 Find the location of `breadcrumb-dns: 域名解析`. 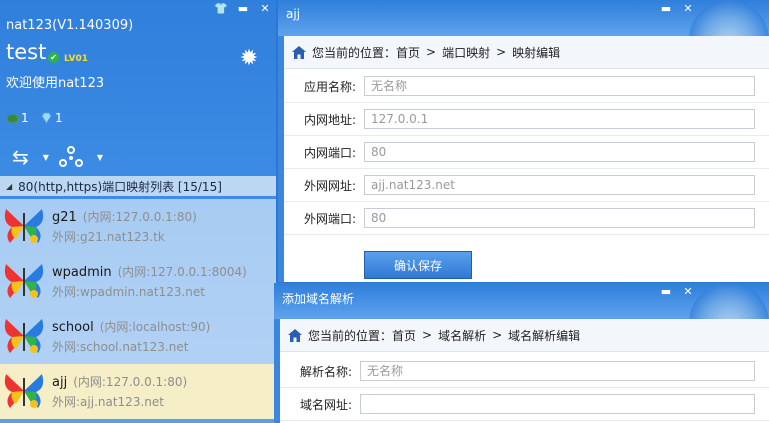

breadcrumb-dns: 域名解析 is located at coordinates (462, 335).